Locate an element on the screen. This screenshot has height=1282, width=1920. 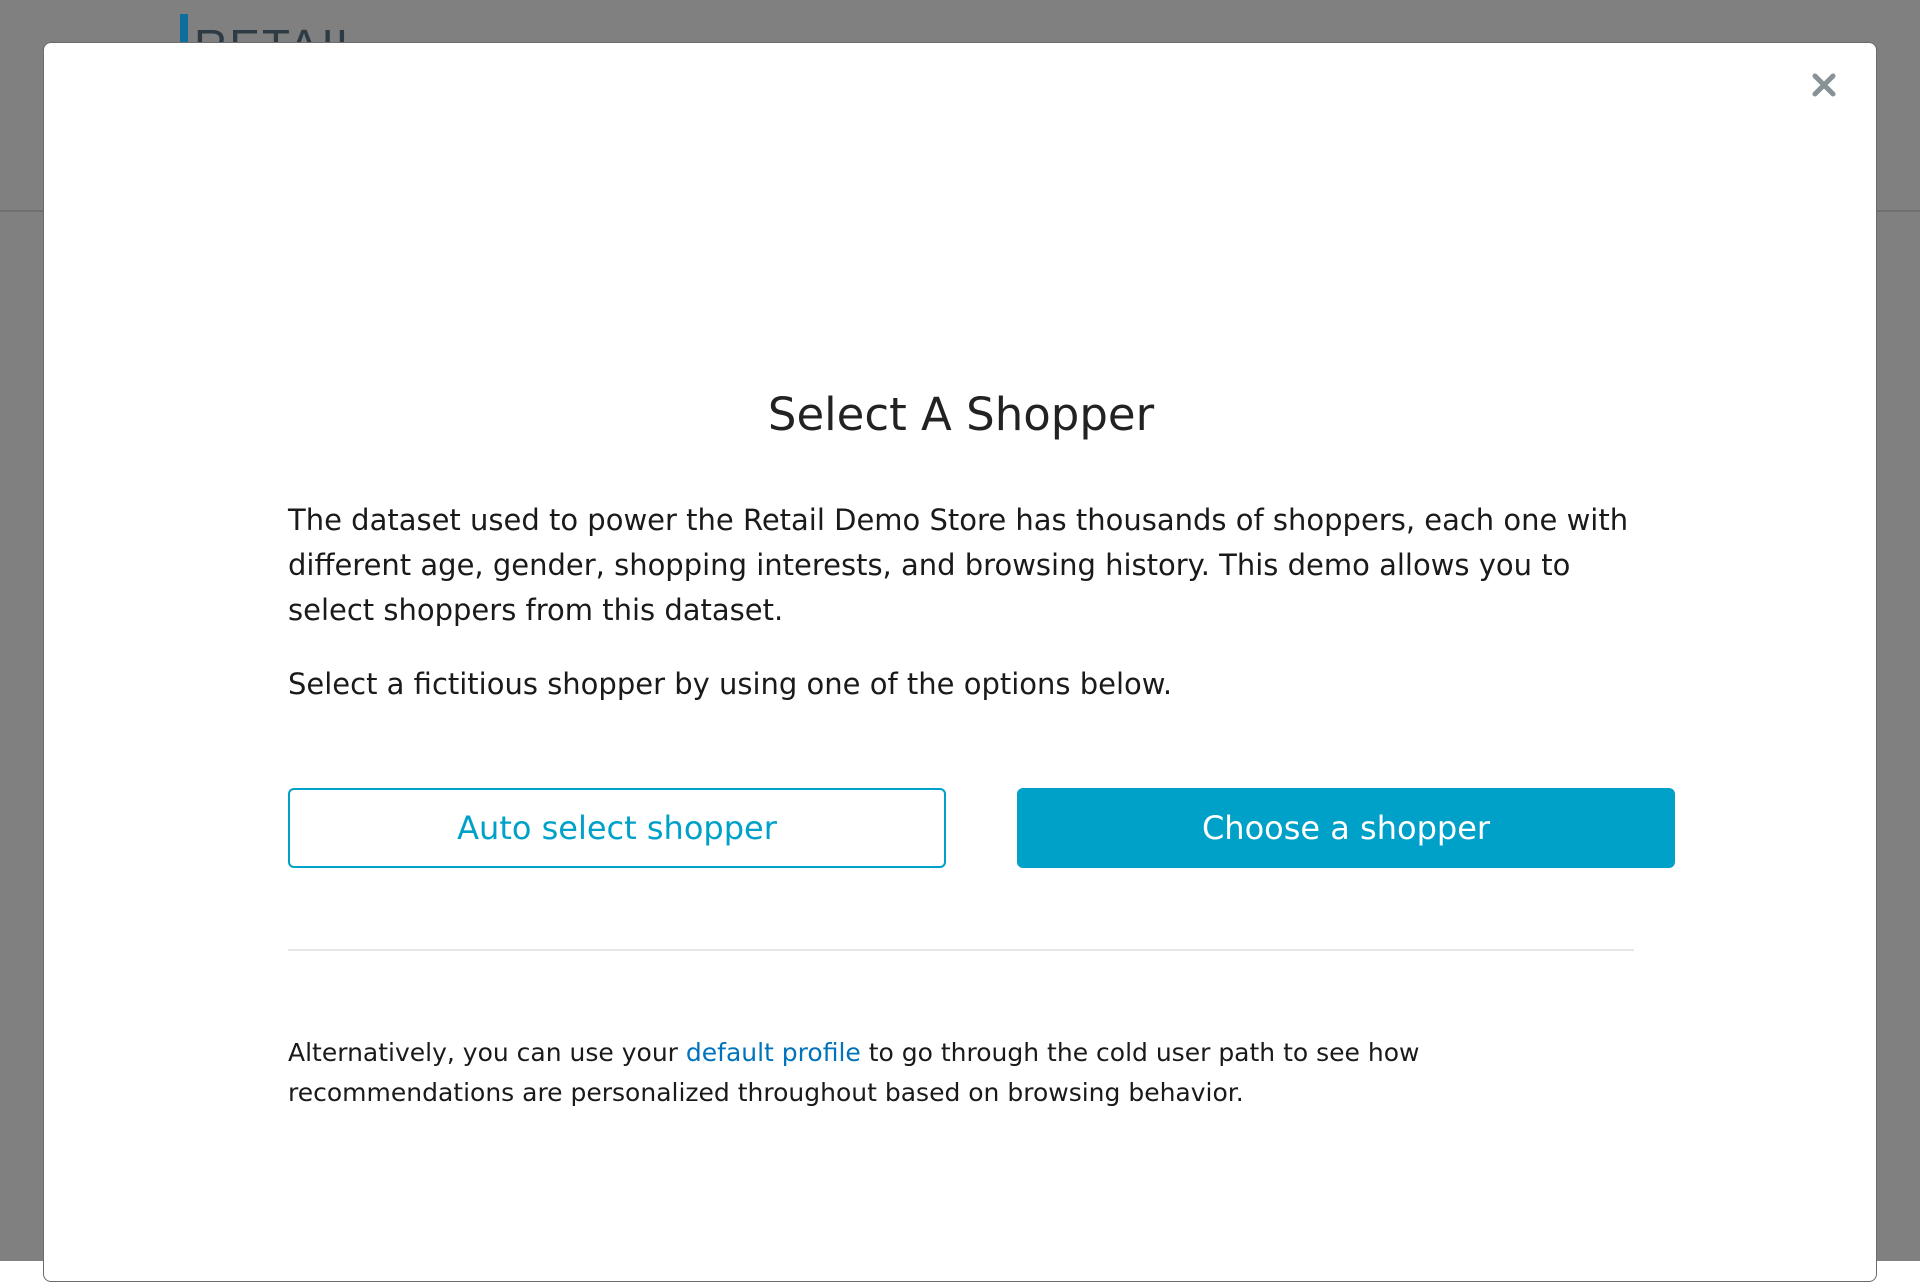
section-divider is located at coordinates (961, 950).